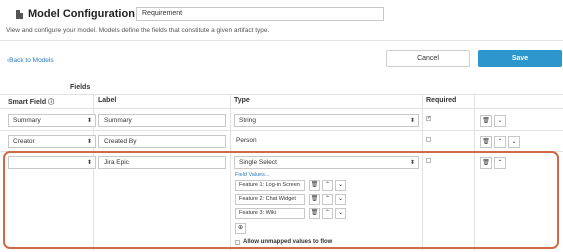  What do you see at coordinates (52, 162) in the screenshot?
I see `smart-field-select: ⬍` at bounding box center [52, 162].